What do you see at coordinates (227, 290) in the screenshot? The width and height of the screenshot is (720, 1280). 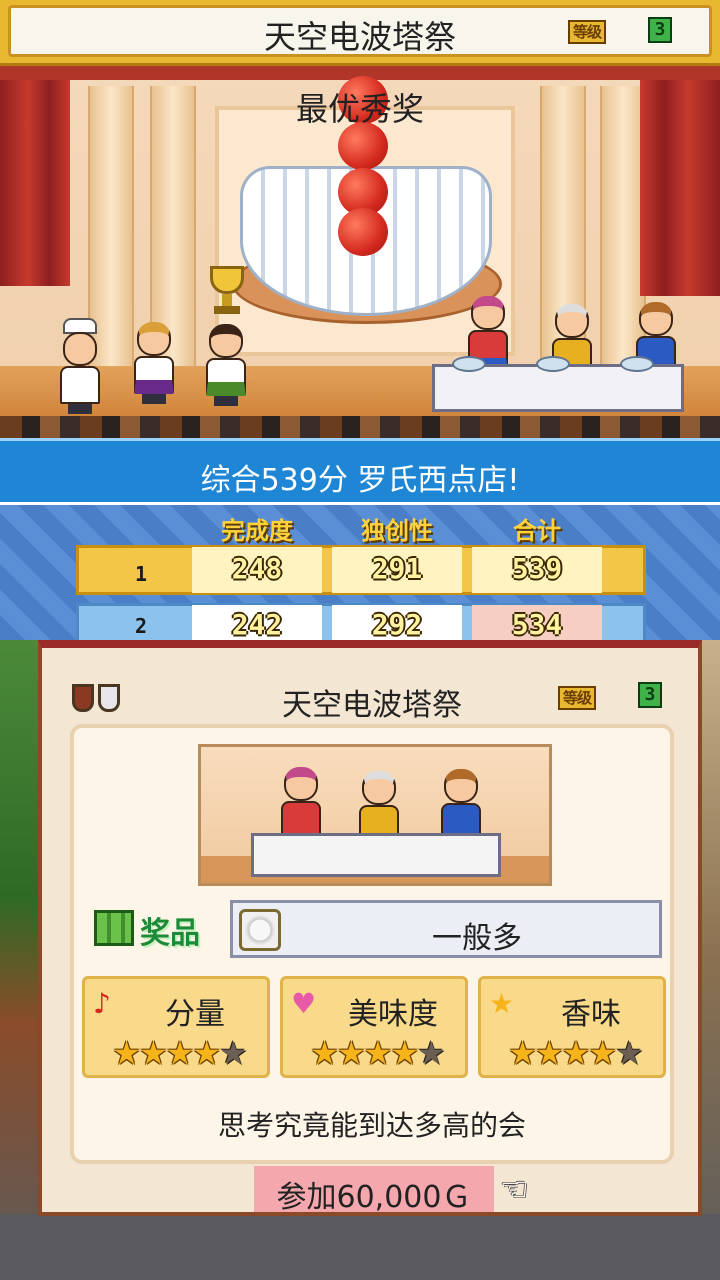 I see `trophy-icon` at bounding box center [227, 290].